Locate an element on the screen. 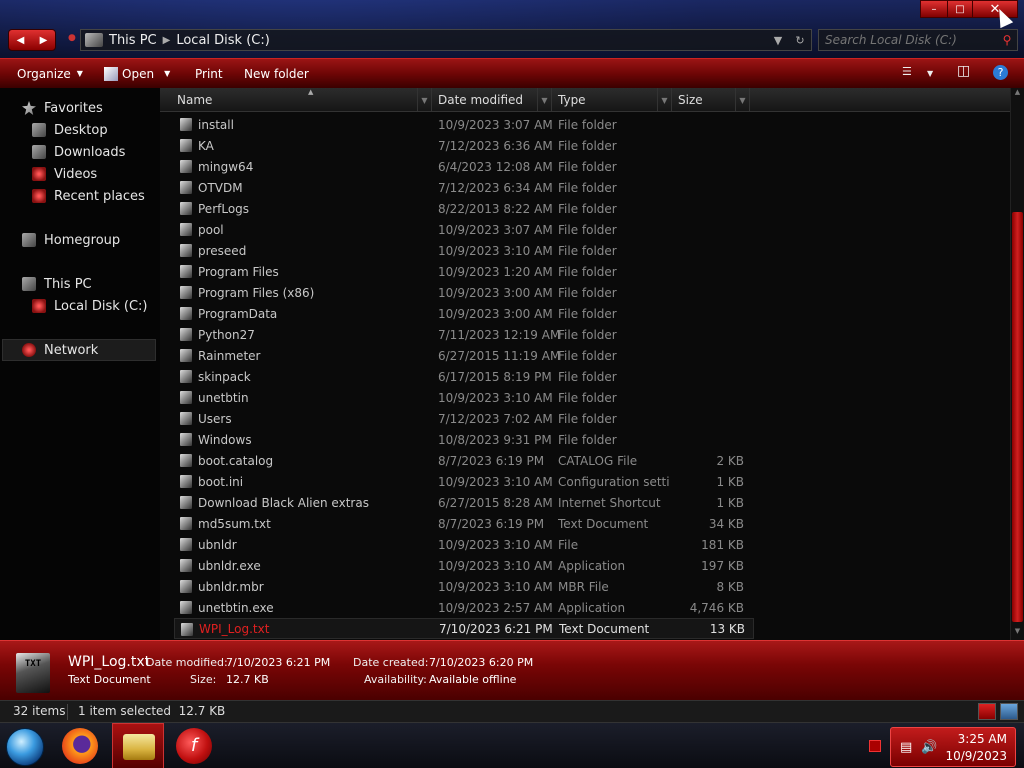 The image size is (1024, 768). column-date-modified: Date modified ▼ is located at coordinates (492, 100).